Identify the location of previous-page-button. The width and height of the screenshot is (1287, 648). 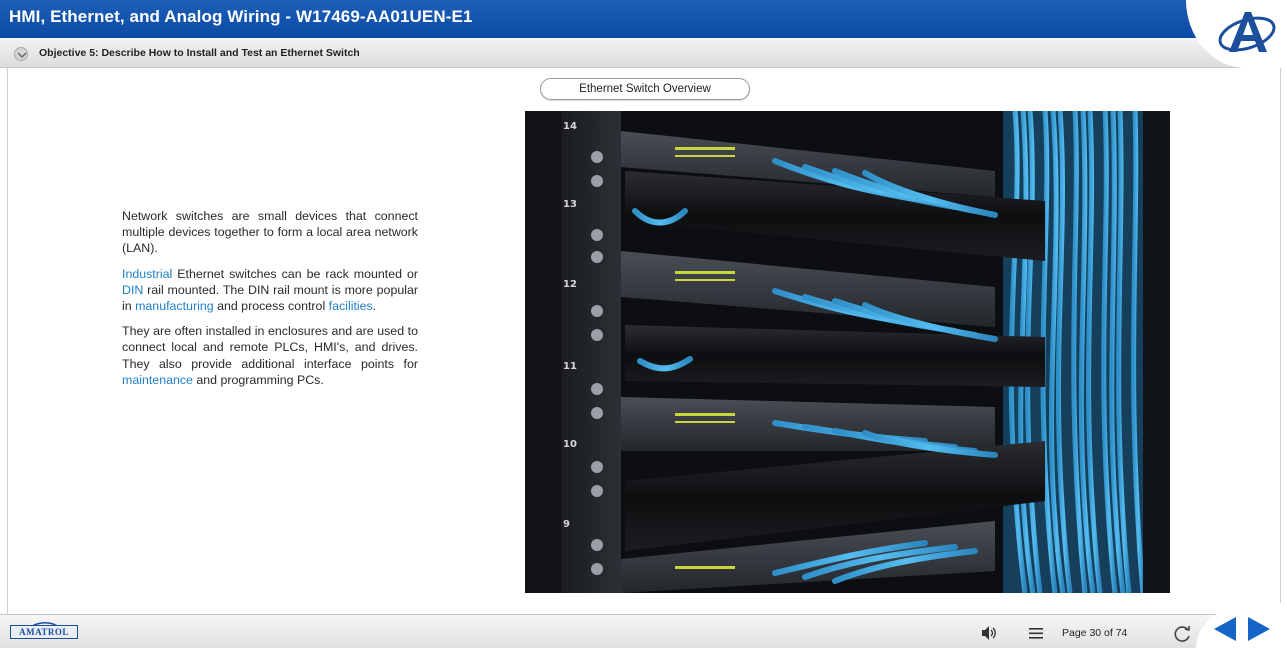
(1225, 629).